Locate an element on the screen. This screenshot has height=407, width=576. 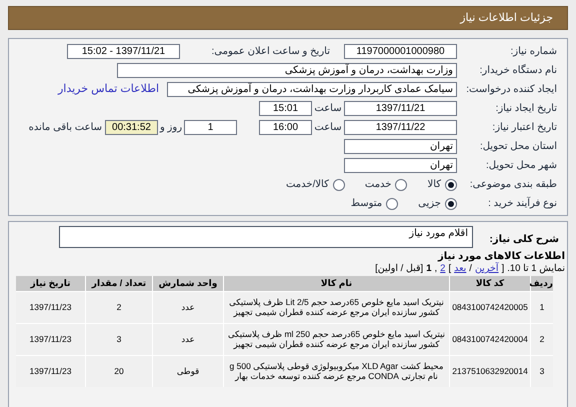
column-header: تاریخ نیاز is located at coordinates (50, 283).